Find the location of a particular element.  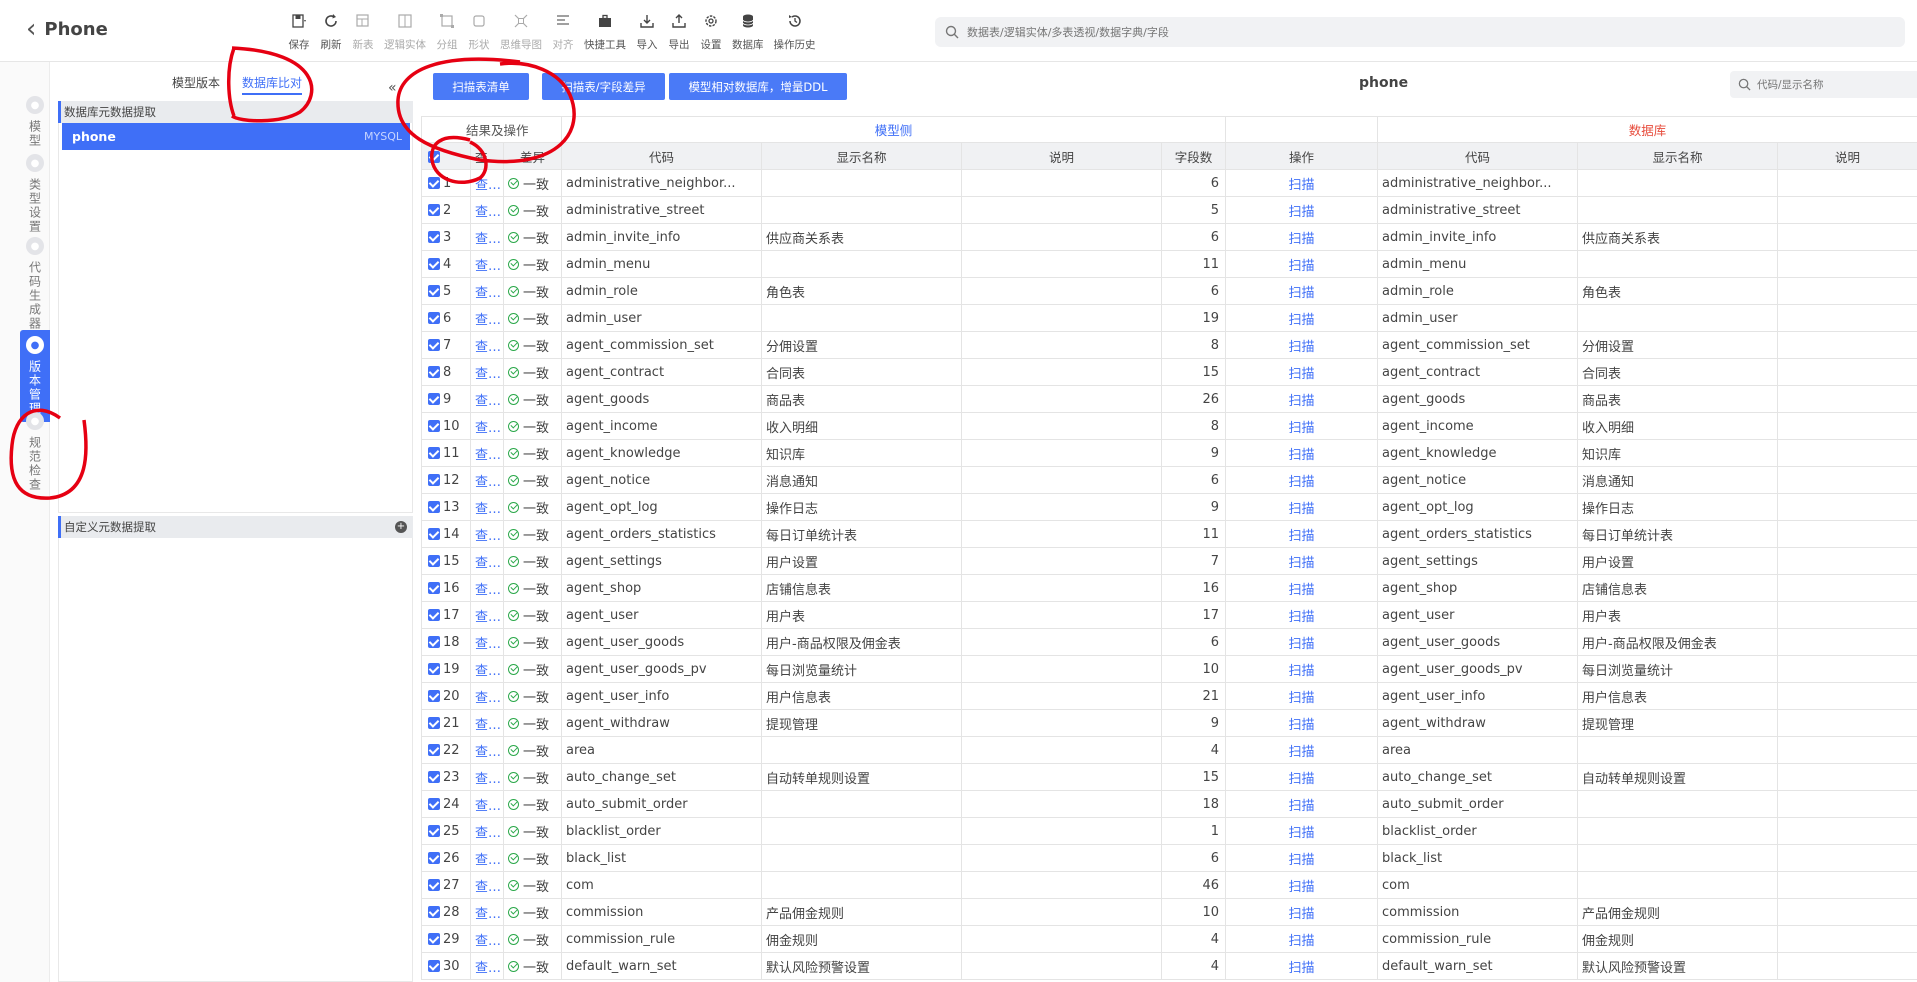

row-select: 5 is located at coordinates (446, 291).